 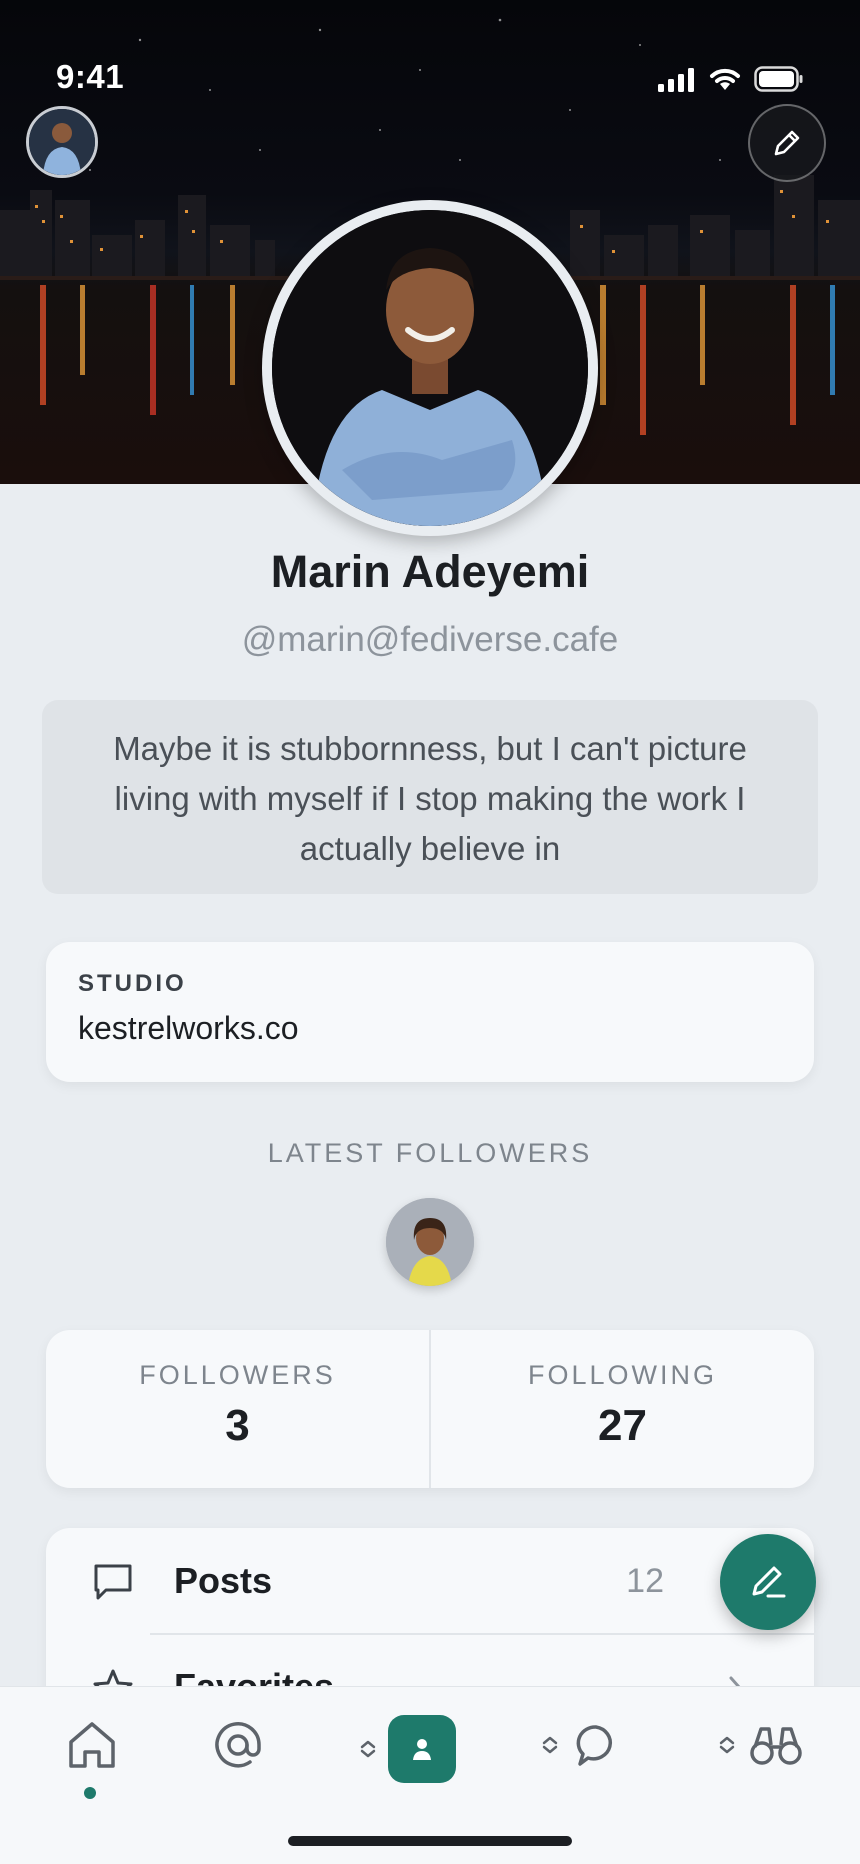 I want to click on latest-followers-label: LATEST FOLLOWERS, so click(x=430, y=1153).